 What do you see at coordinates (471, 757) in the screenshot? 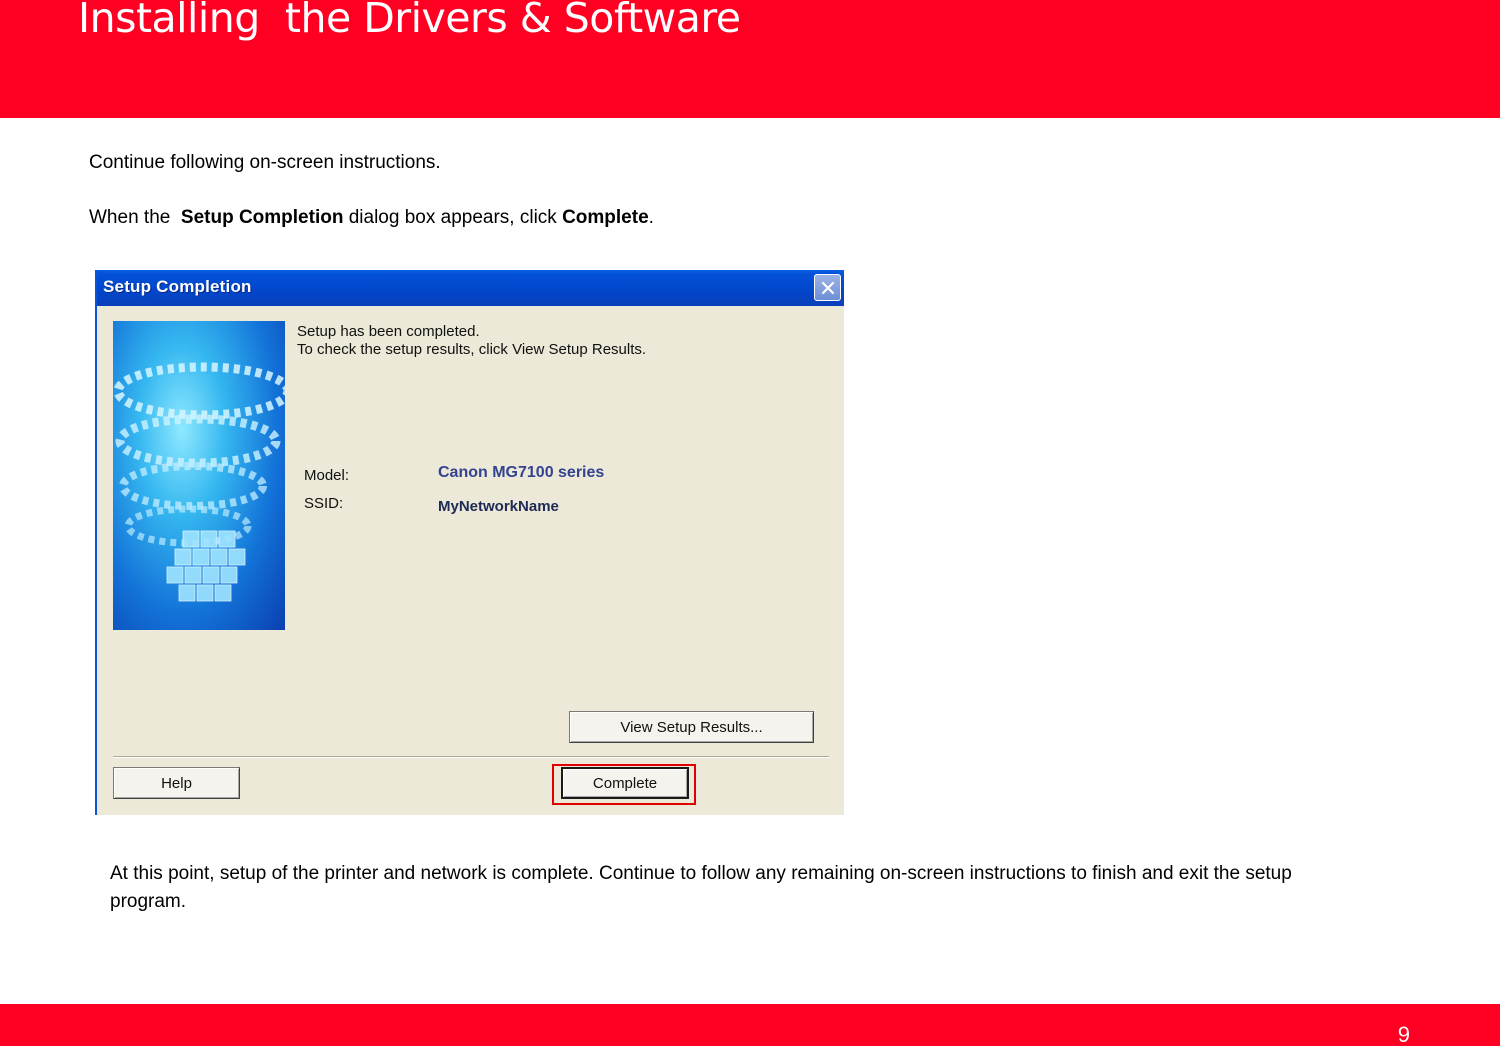
I see `dialog-separator` at bounding box center [471, 757].